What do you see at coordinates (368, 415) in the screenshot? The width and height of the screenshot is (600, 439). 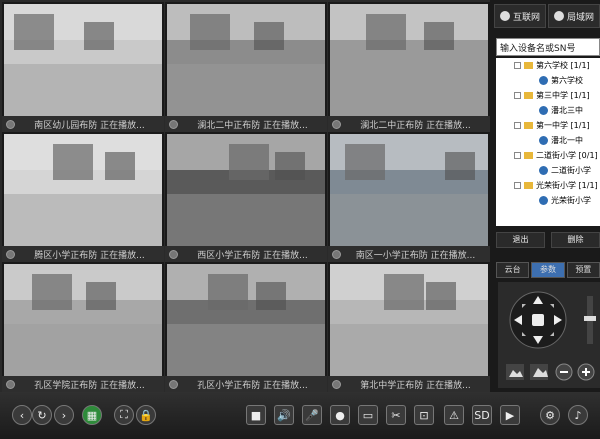 I see `monitor-icon: ▭` at bounding box center [368, 415].